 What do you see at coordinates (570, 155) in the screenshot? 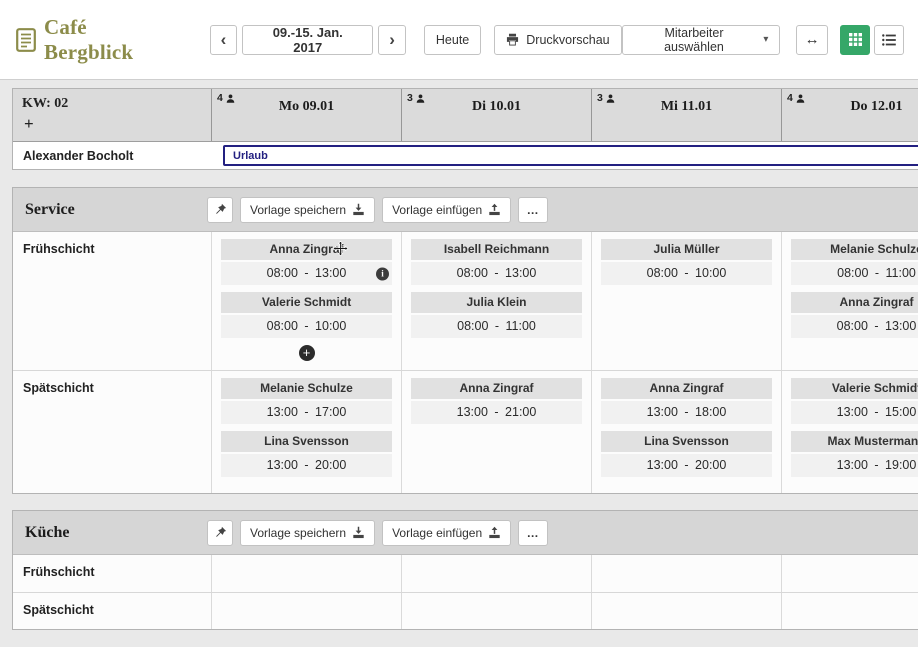
I see `absence-entry: Urlaub` at bounding box center [570, 155].